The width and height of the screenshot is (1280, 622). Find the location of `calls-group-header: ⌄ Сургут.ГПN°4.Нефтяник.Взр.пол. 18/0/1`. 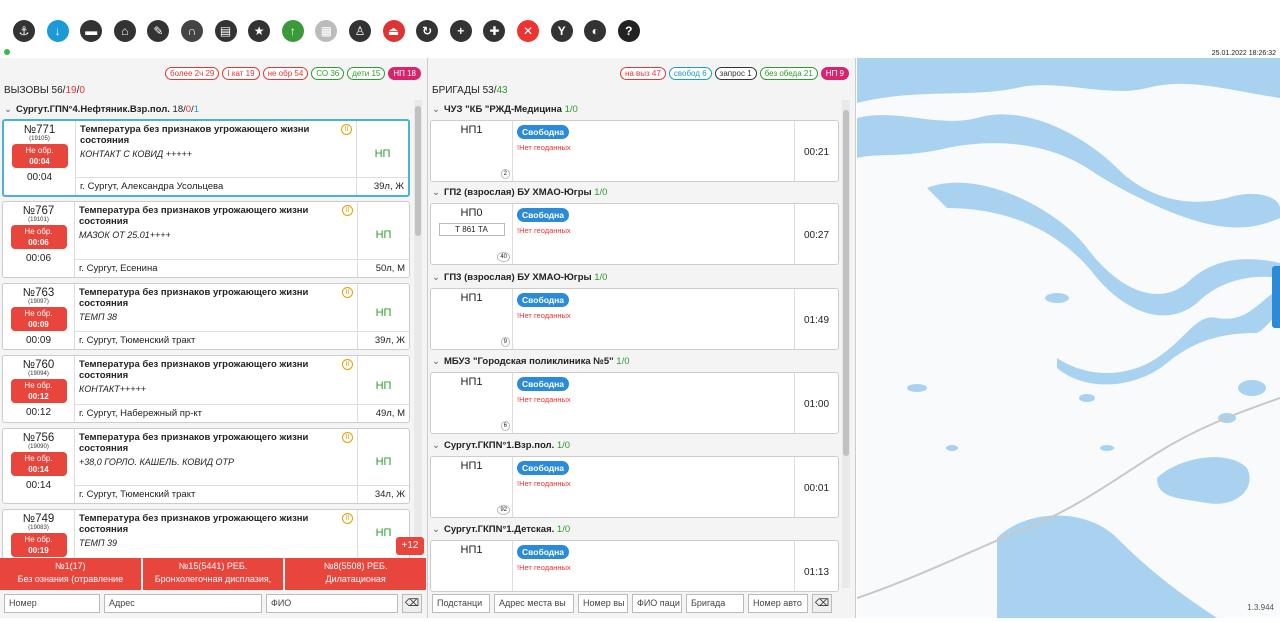

calls-group-header: ⌄ Сургут.ГПN°4.Нефтяник.Взр.пол. 18/0/1 is located at coordinates (101, 109).